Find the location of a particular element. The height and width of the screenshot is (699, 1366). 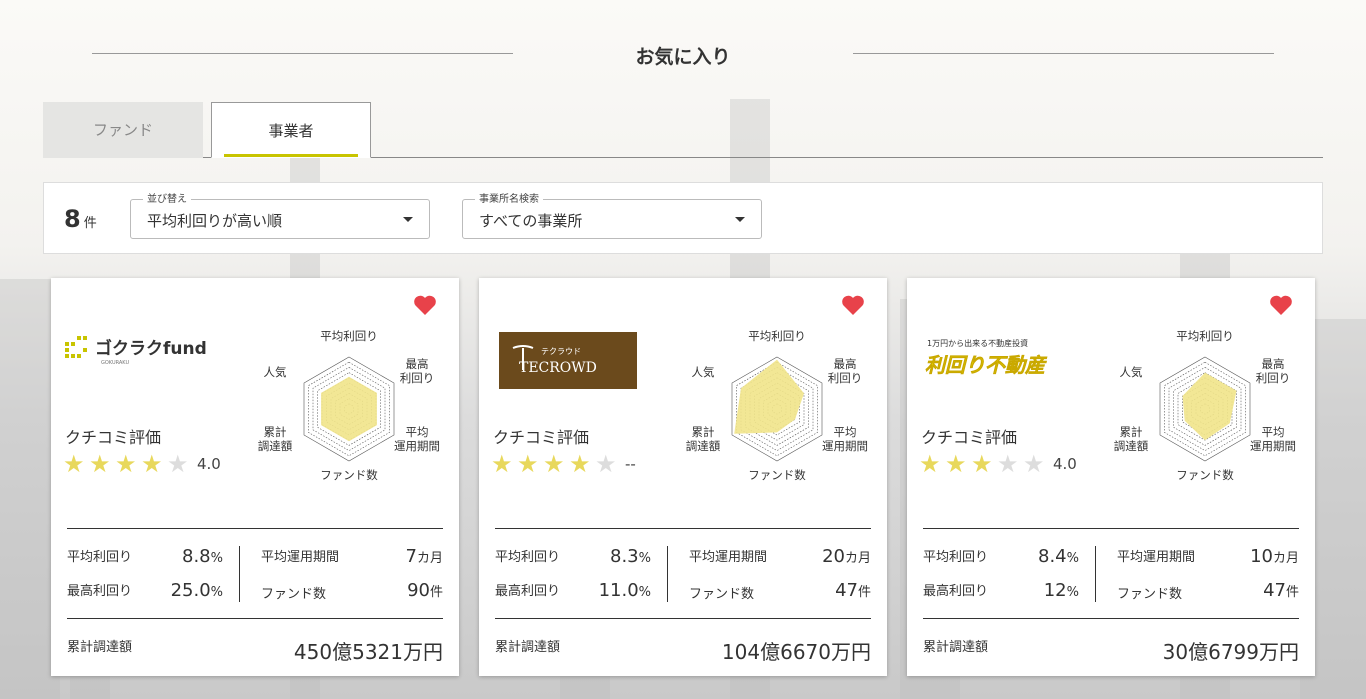

avg-period-value: 10カ月 is located at coordinates (1253, 556).